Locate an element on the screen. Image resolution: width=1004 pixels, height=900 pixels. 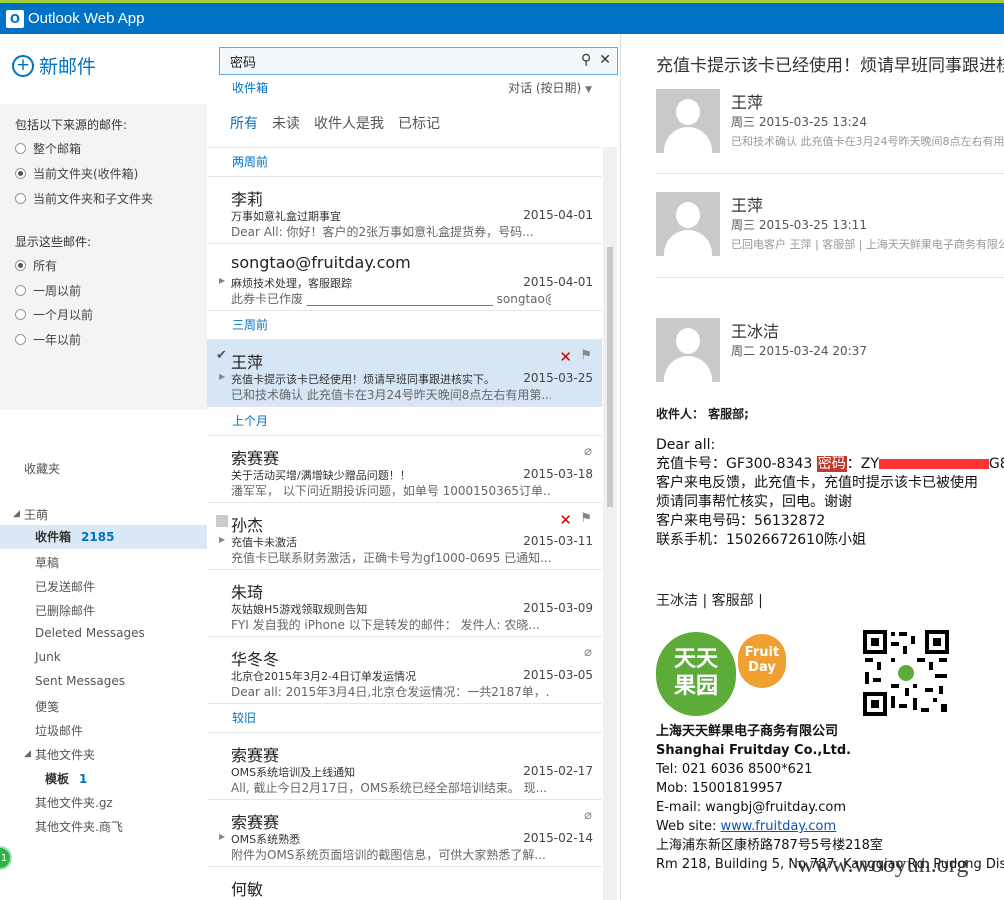
show-heading: 显示这些邮件: is located at coordinates (53, 242).